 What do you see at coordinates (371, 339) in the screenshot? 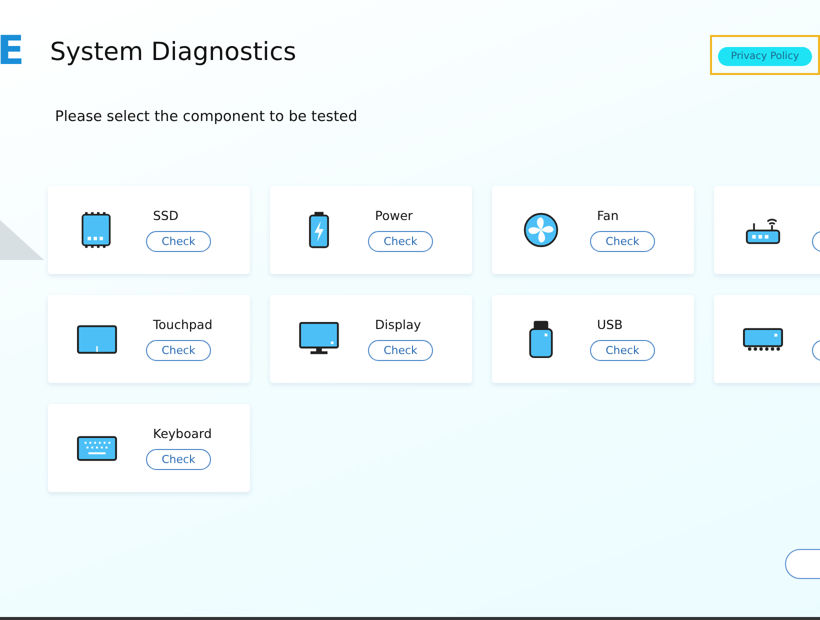
I see `component-card: Display Check` at bounding box center [371, 339].